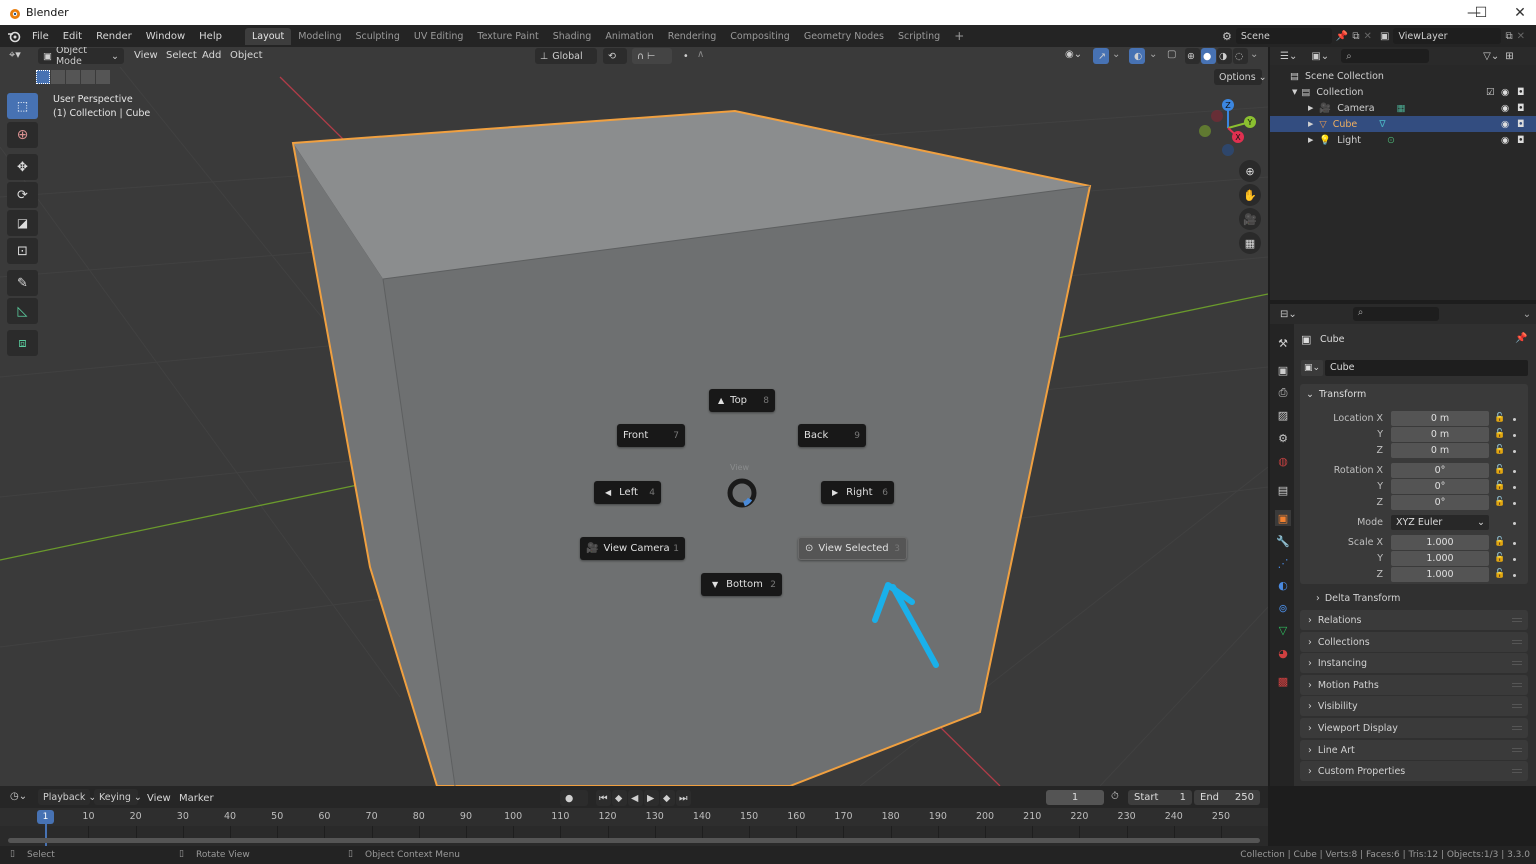  I want to click on tab-layout: Layout, so click(268, 36).